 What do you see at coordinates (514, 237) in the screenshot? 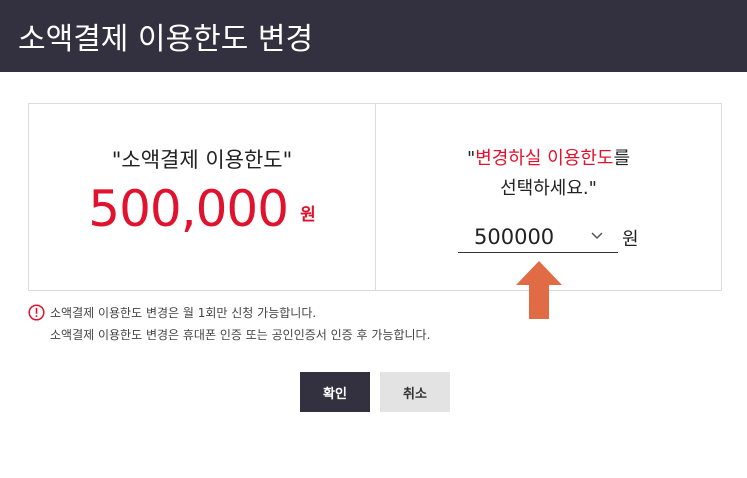
I see `limit-select-value: 500000` at bounding box center [514, 237].